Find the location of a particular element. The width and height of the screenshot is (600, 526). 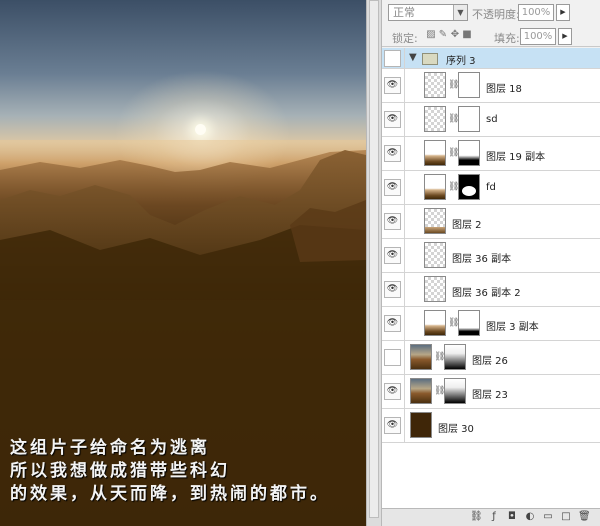

lock-fill-row: 锁定: ▨ ✎ ✥ ■ 填充: 100% ▶ is located at coordinates (491, 36).